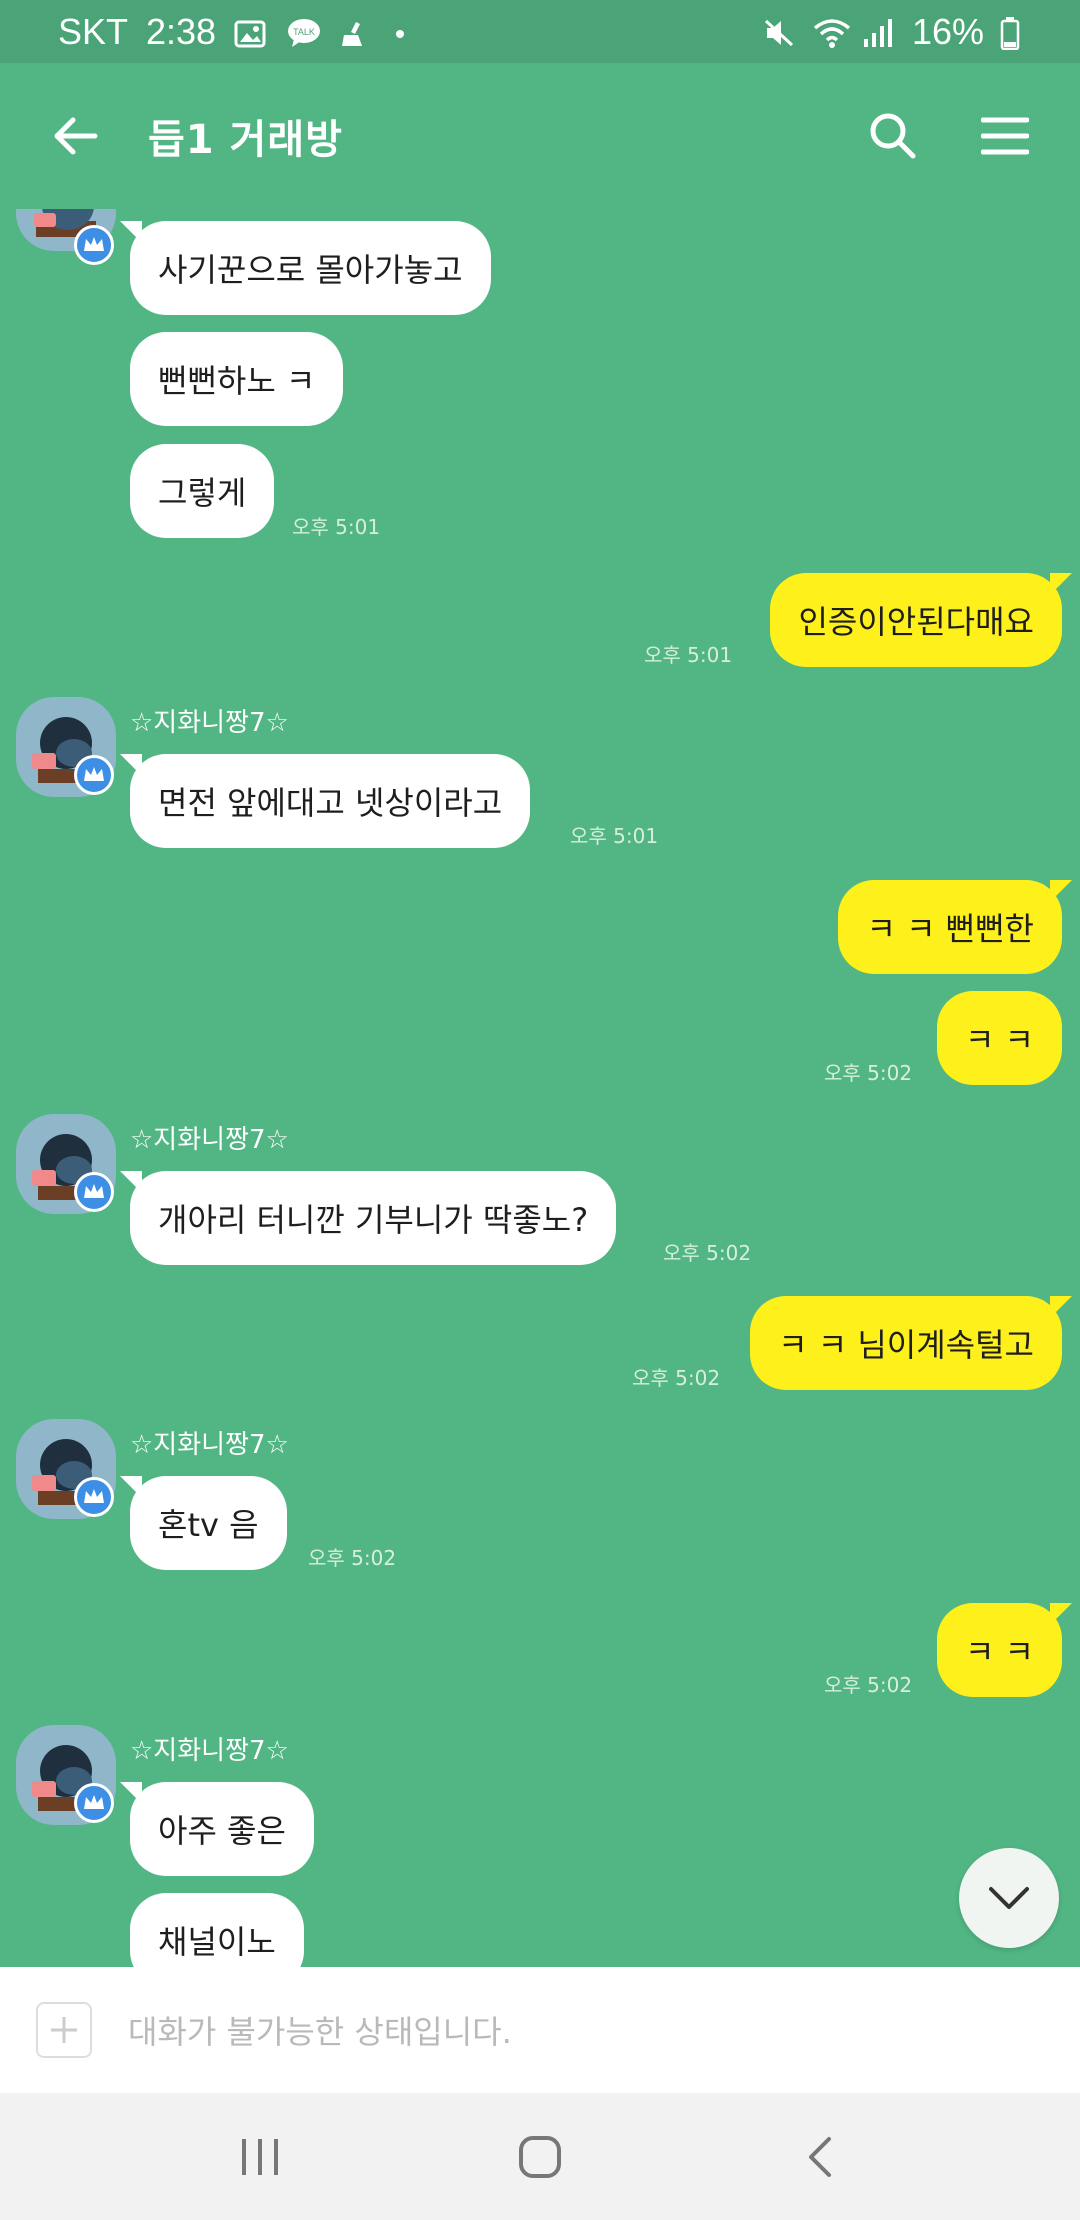 The height and width of the screenshot is (2220, 1080). Describe the element at coordinates (950, 929) in the screenshot. I see `message-text: ㅋ ㅋ 뻔뻔한` at that location.